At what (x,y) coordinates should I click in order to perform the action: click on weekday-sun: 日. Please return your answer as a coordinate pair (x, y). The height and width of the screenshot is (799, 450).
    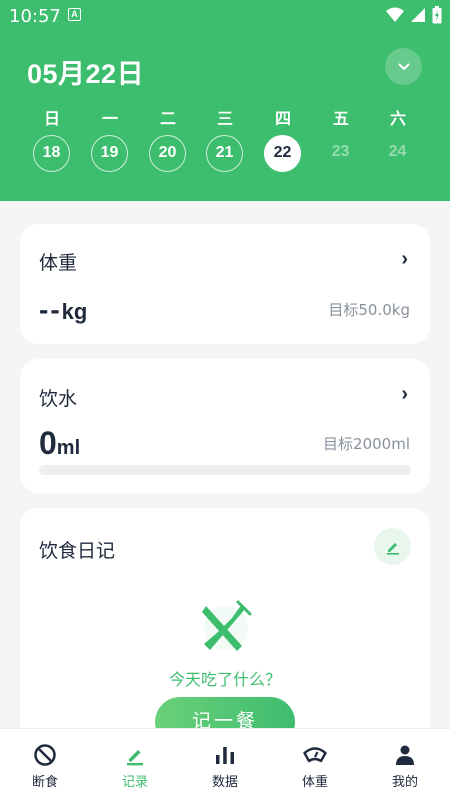
    Looking at the image, I should click on (51, 118).